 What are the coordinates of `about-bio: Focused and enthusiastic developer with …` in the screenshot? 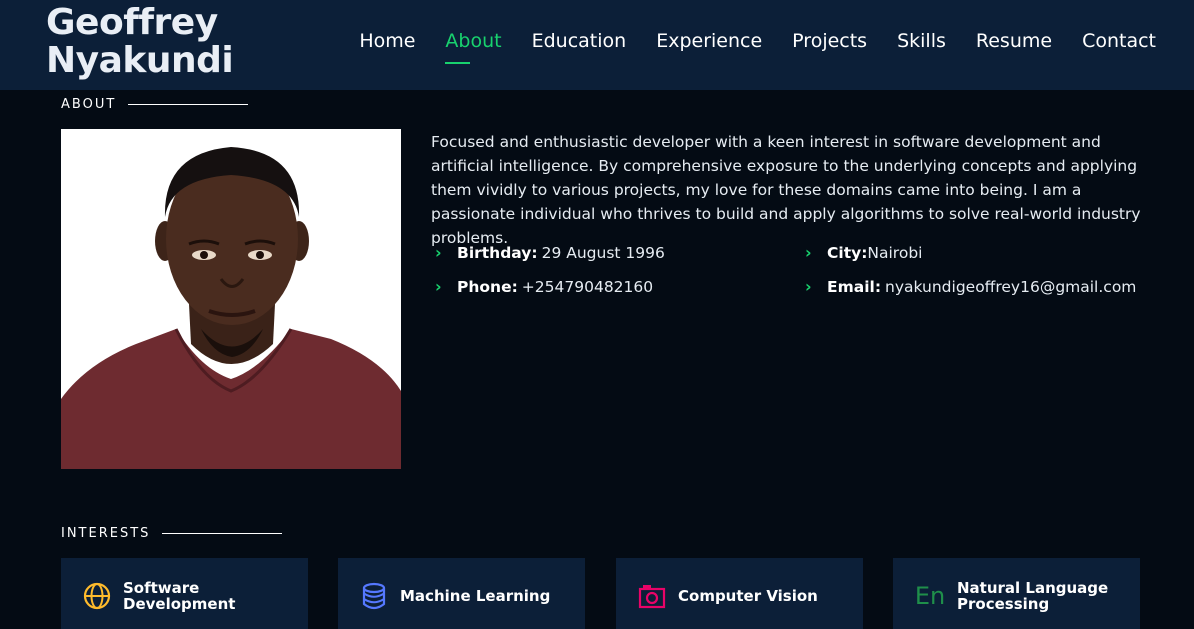 It's located at (786, 190).